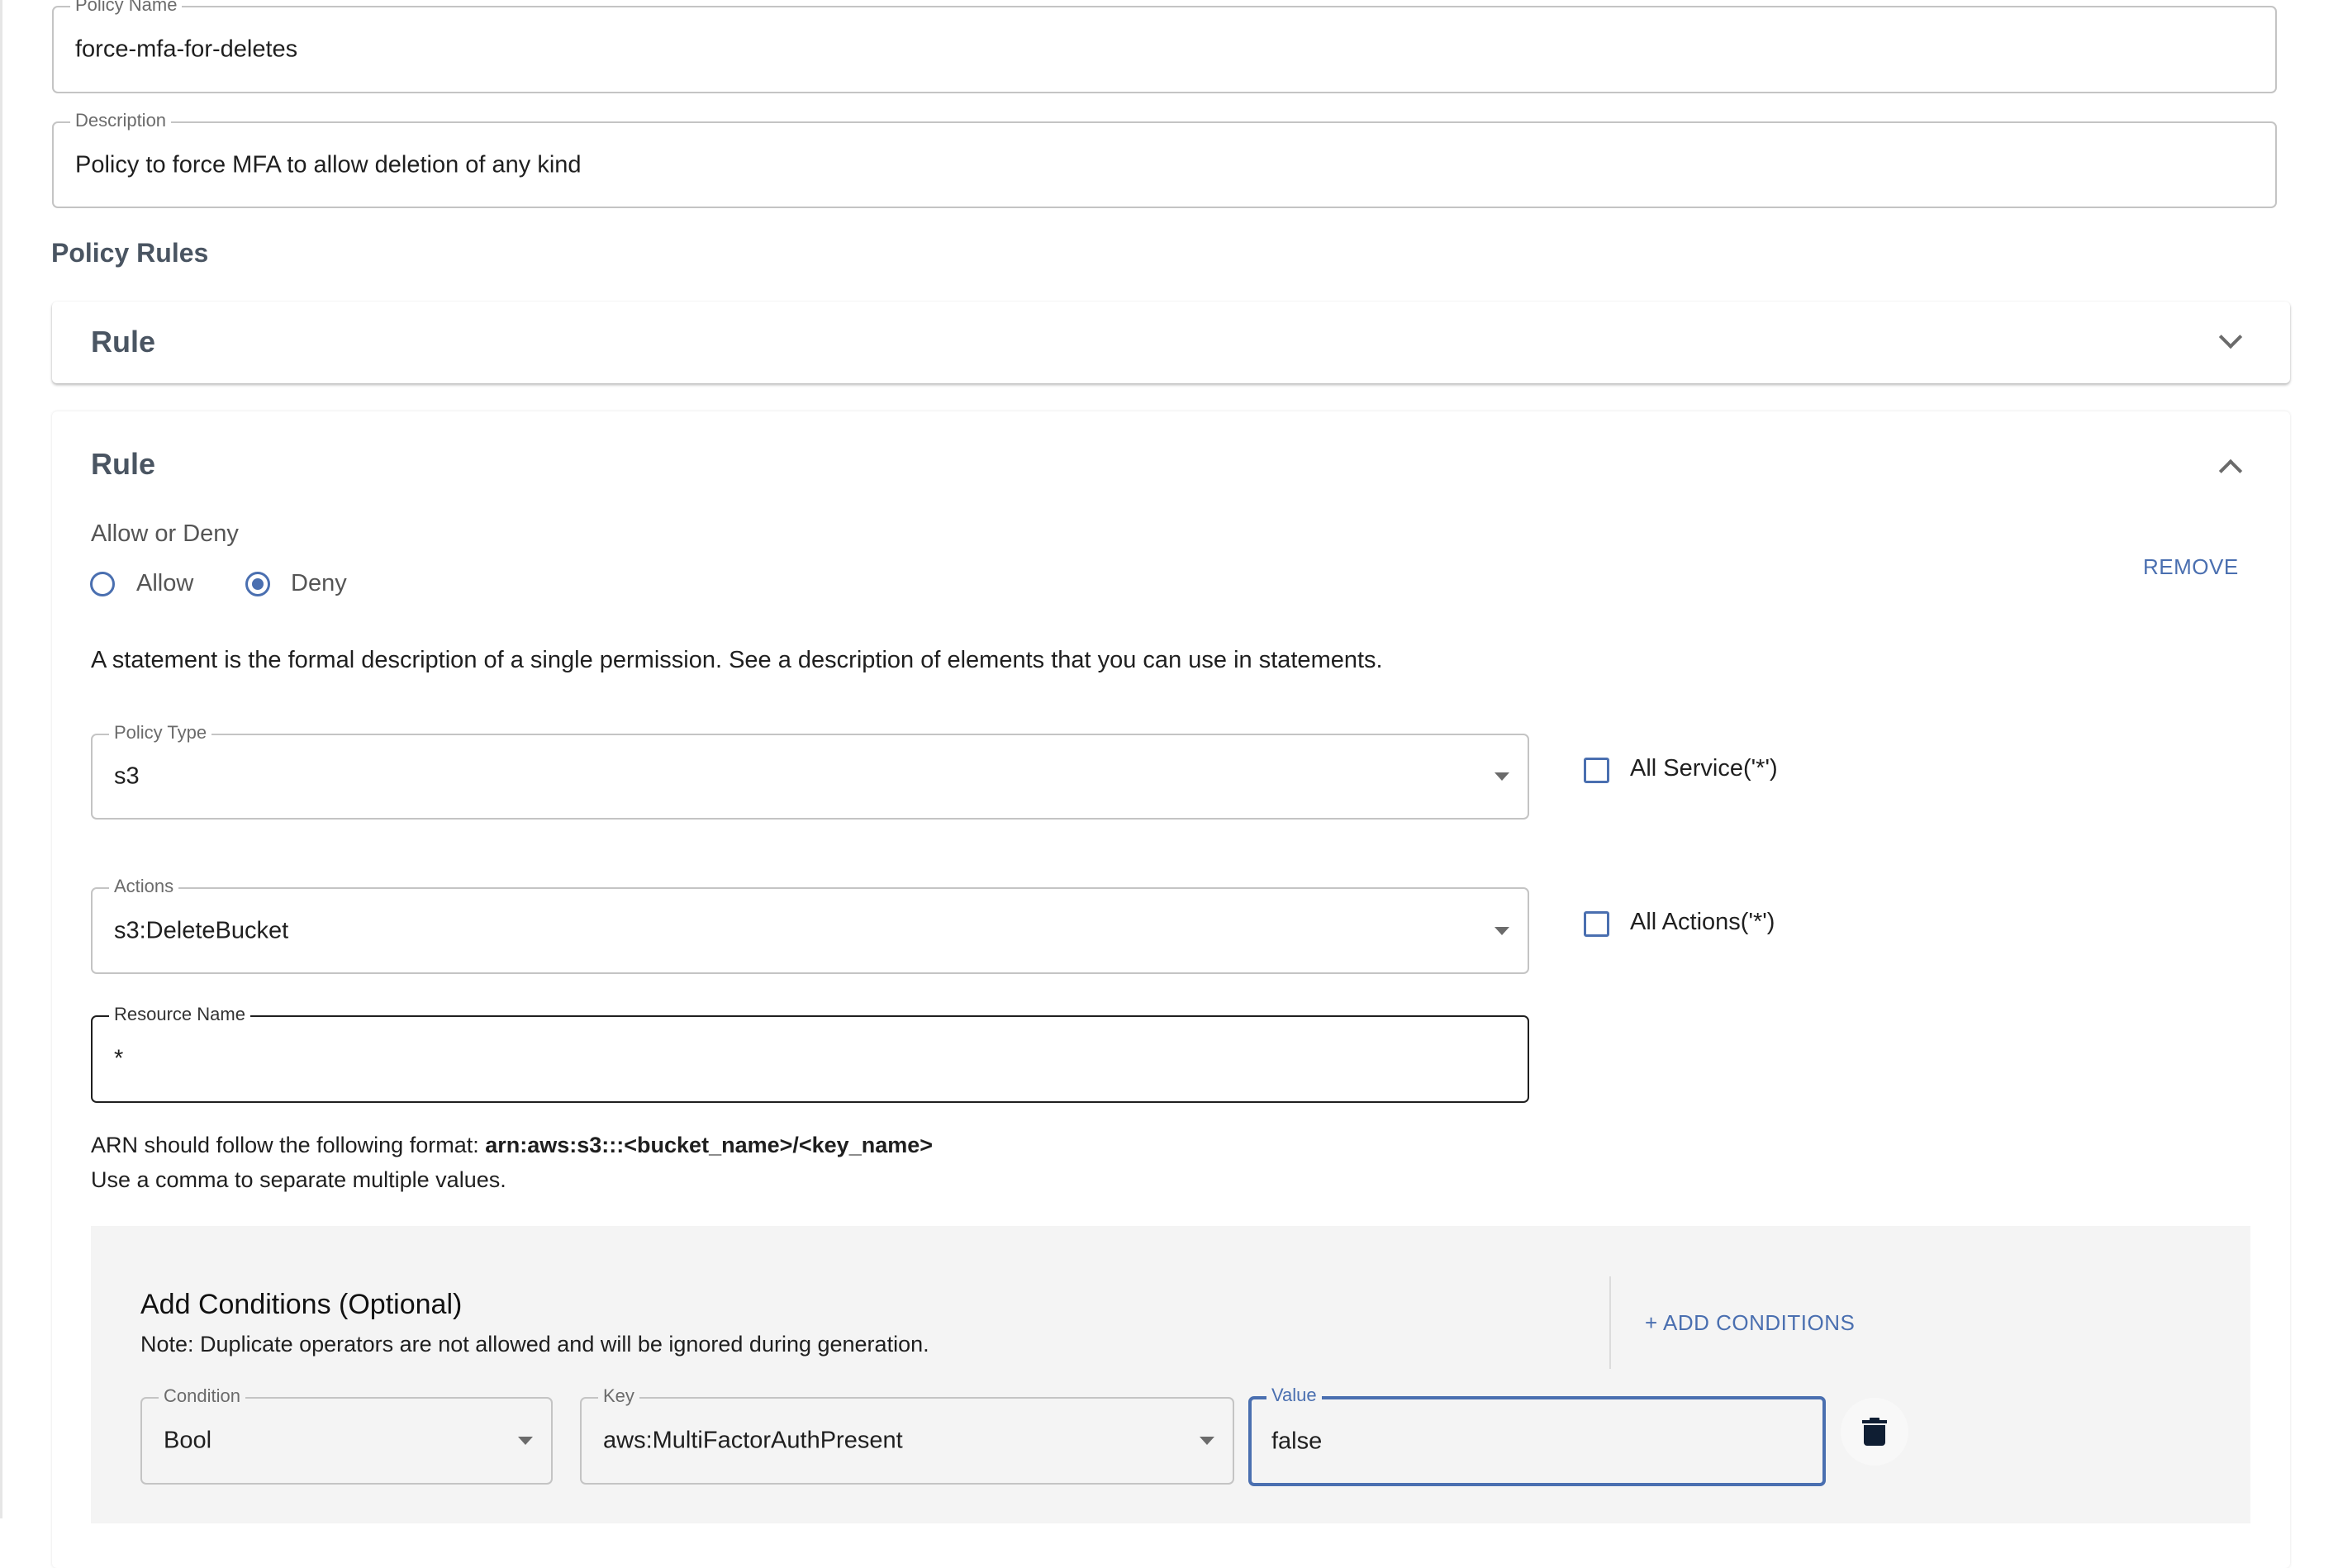 The height and width of the screenshot is (1568, 2338). What do you see at coordinates (119, 1058) in the screenshot?
I see `resource-name-value: *` at bounding box center [119, 1058].